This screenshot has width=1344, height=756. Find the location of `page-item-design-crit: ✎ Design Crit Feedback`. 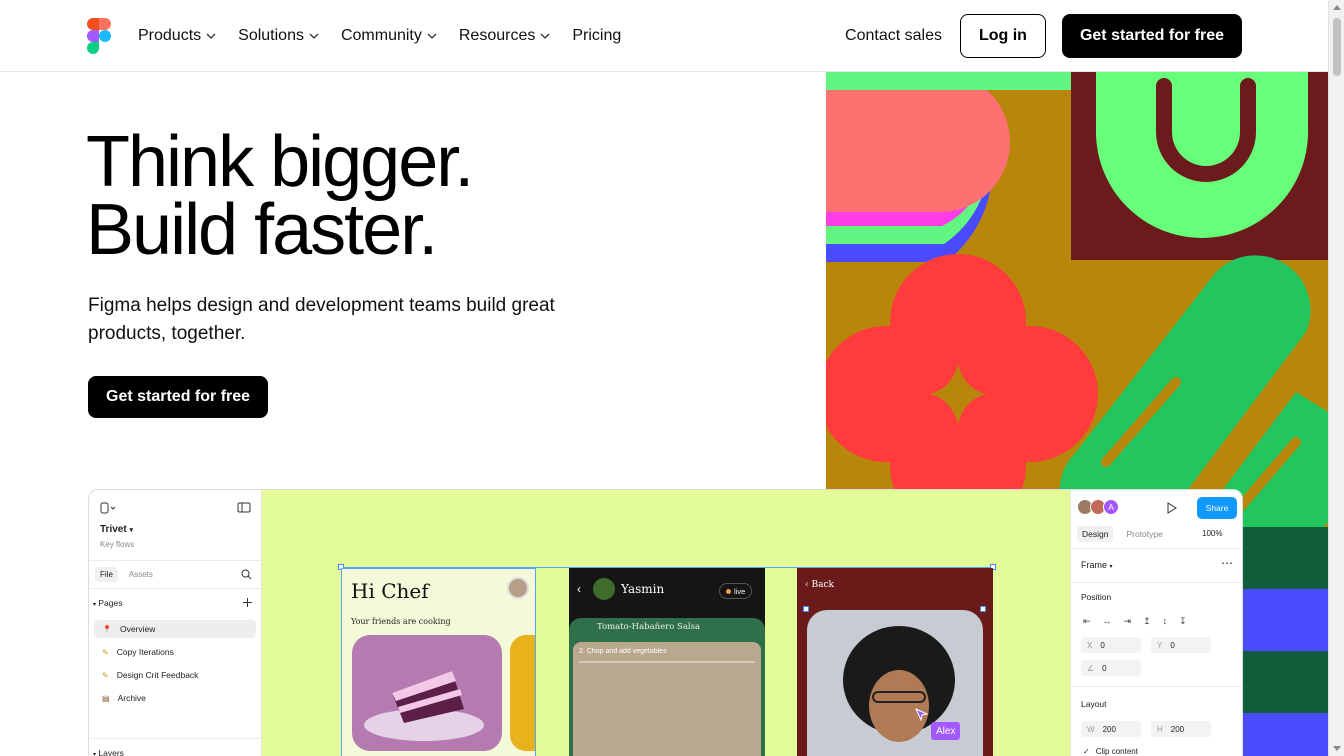

page-item-design-crit: ✎ Design Crit Feedback is located at coordinates (175, 675).